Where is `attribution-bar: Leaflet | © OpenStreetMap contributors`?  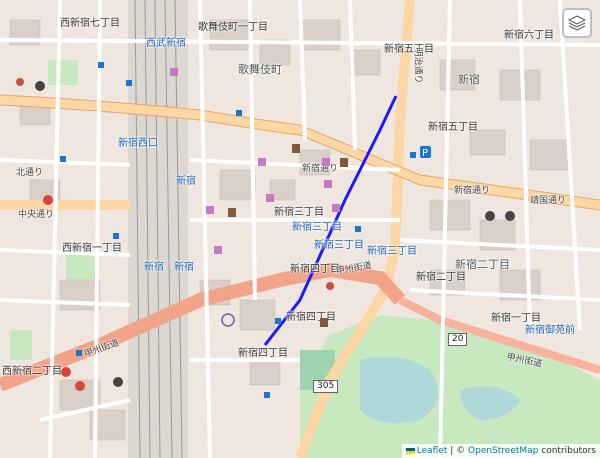
attribution-bar: Leaflet | © OpenStreetMap contributors is located at coordinates (500, 451).